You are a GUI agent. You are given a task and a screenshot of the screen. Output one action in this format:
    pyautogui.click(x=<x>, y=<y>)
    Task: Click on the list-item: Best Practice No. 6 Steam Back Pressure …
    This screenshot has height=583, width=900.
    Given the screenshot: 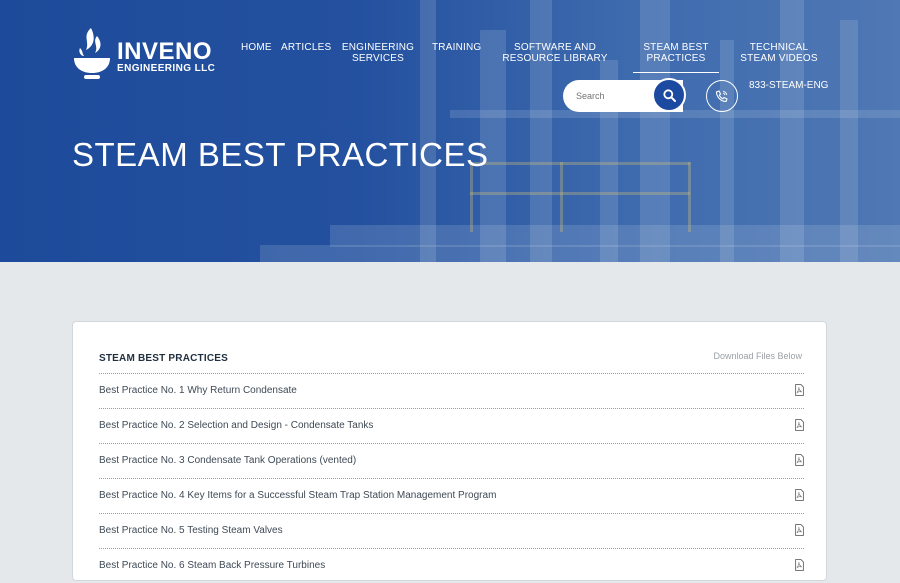 What is the action you would take?
    pyautogui.click(x=451, y=565)
    